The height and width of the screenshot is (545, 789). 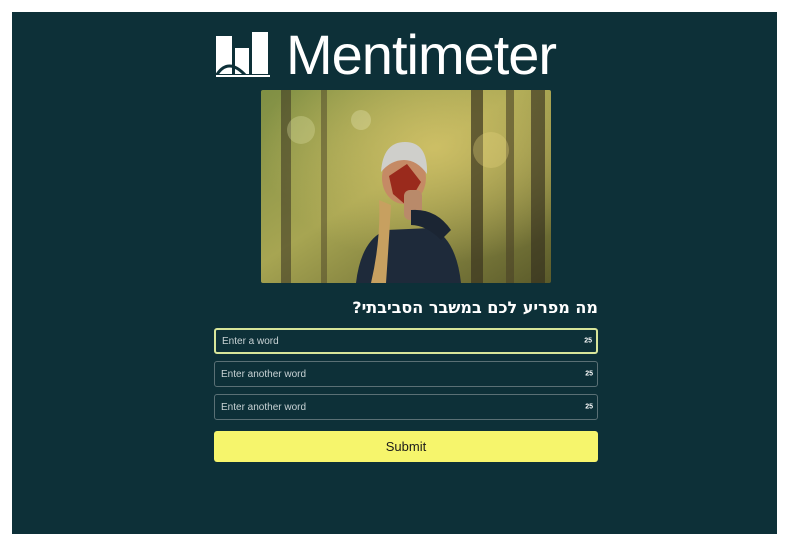 What do you see at coordinates (589, 374) in the screenshot?
I see `char-counter-2: 25` at bounding box center [589, 374].